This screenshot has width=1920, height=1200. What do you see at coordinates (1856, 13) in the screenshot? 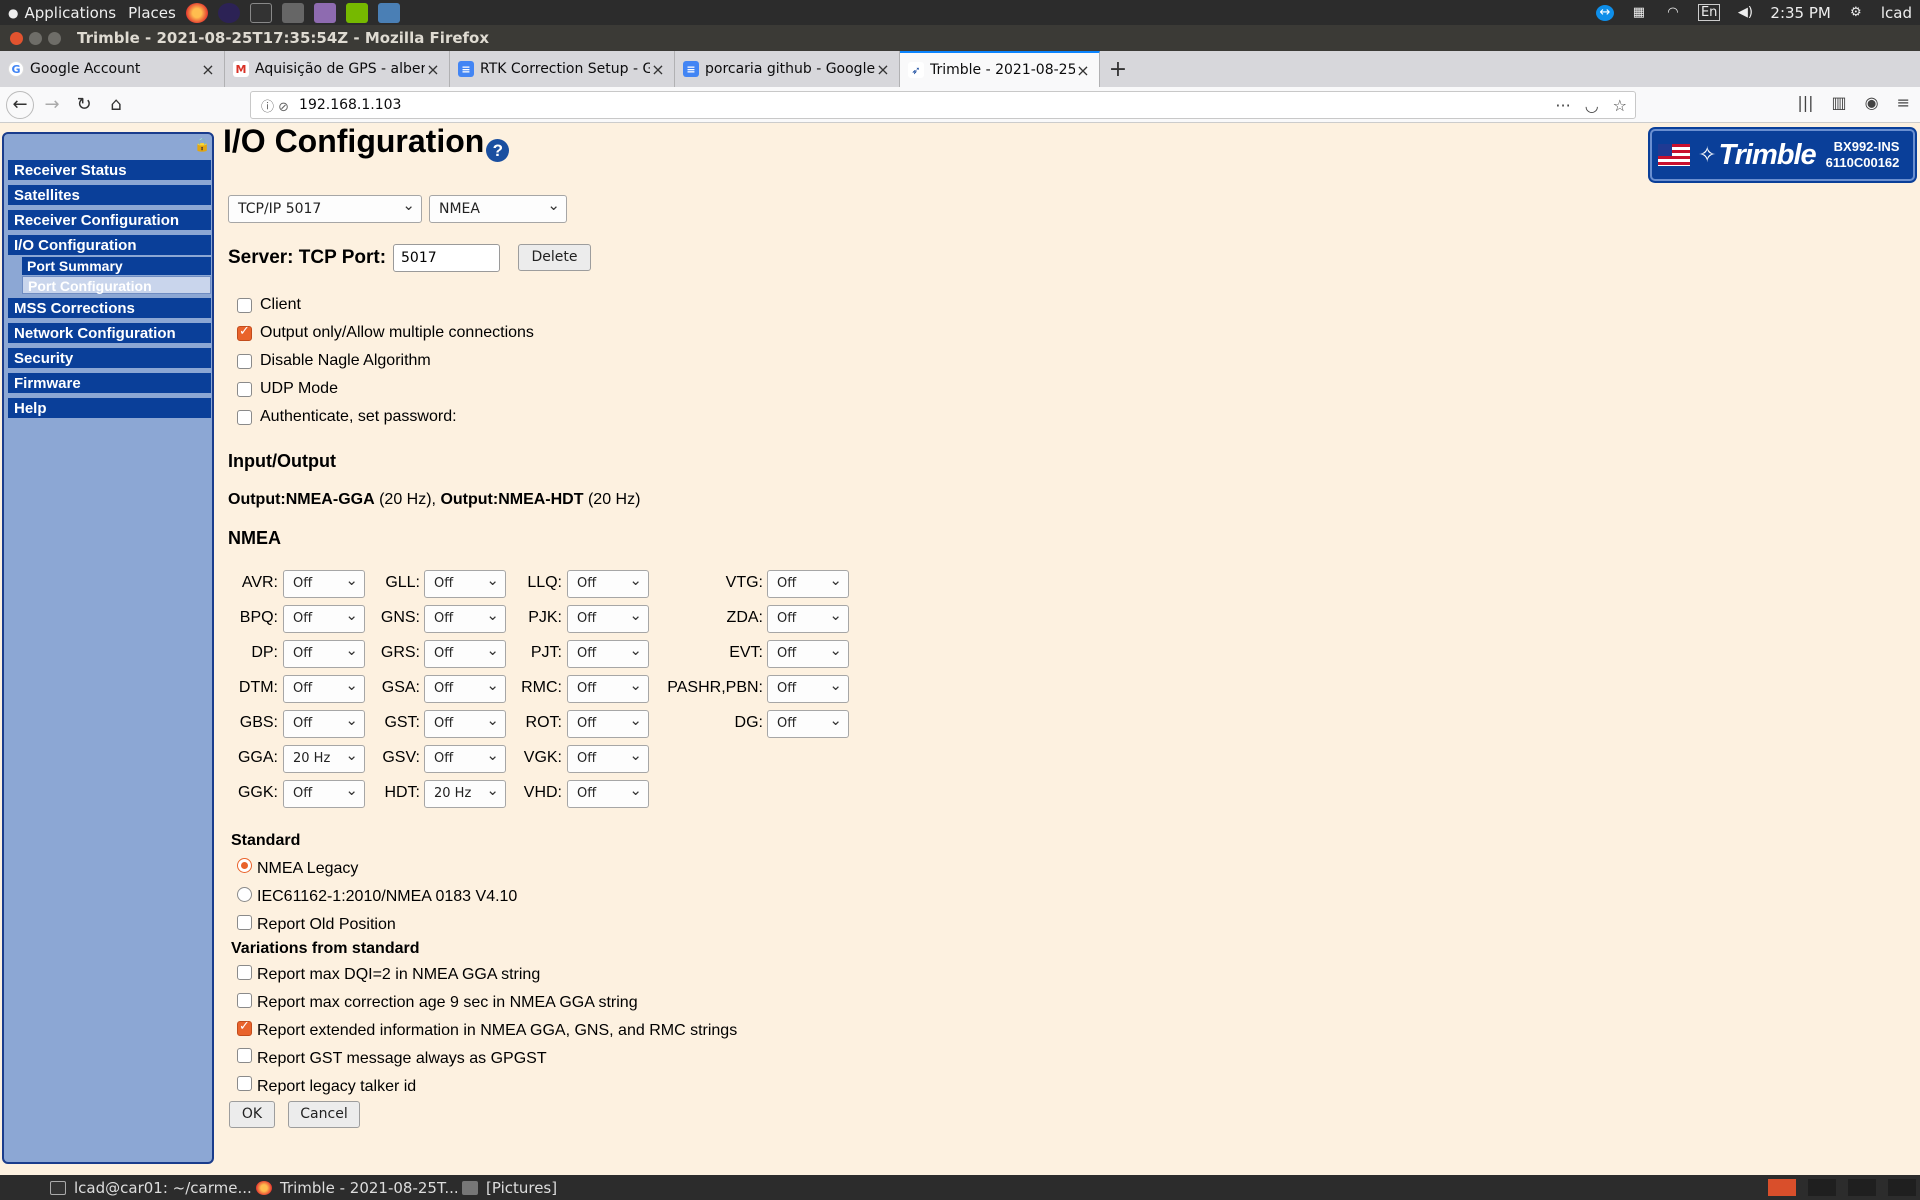
I see `settings-gear-icon: ⚙` at bounding box center [1856, 13].